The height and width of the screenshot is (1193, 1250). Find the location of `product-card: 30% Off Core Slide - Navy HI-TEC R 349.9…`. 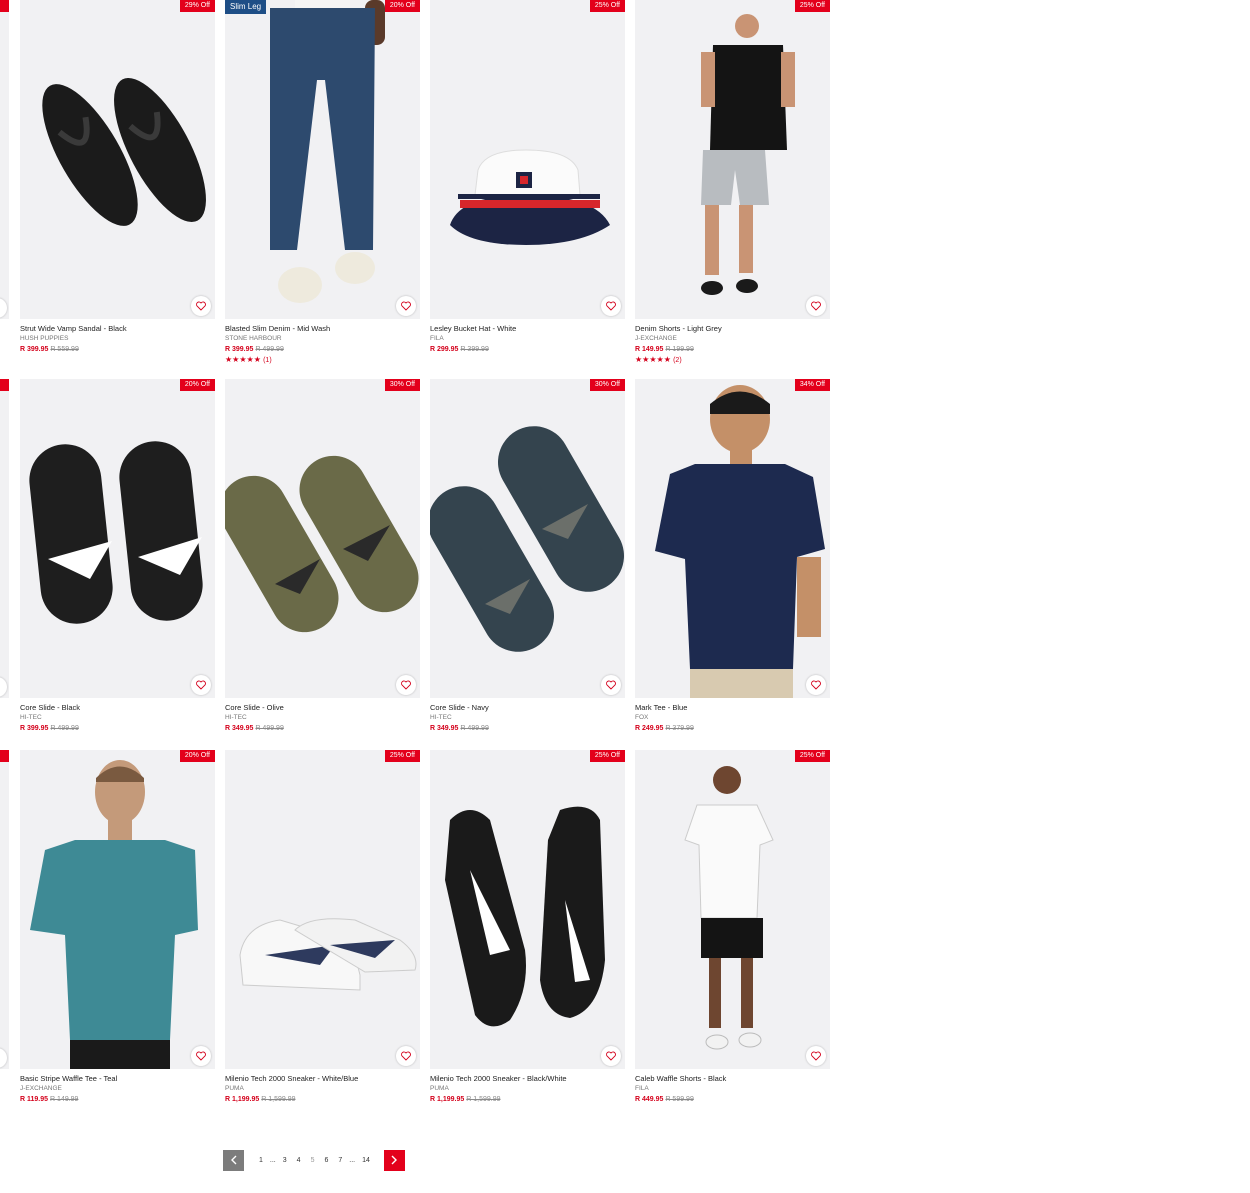

product-card: 30% Off Core Slide - Navy HI-TEC R 349.9… is located at coordinates (527, 556).